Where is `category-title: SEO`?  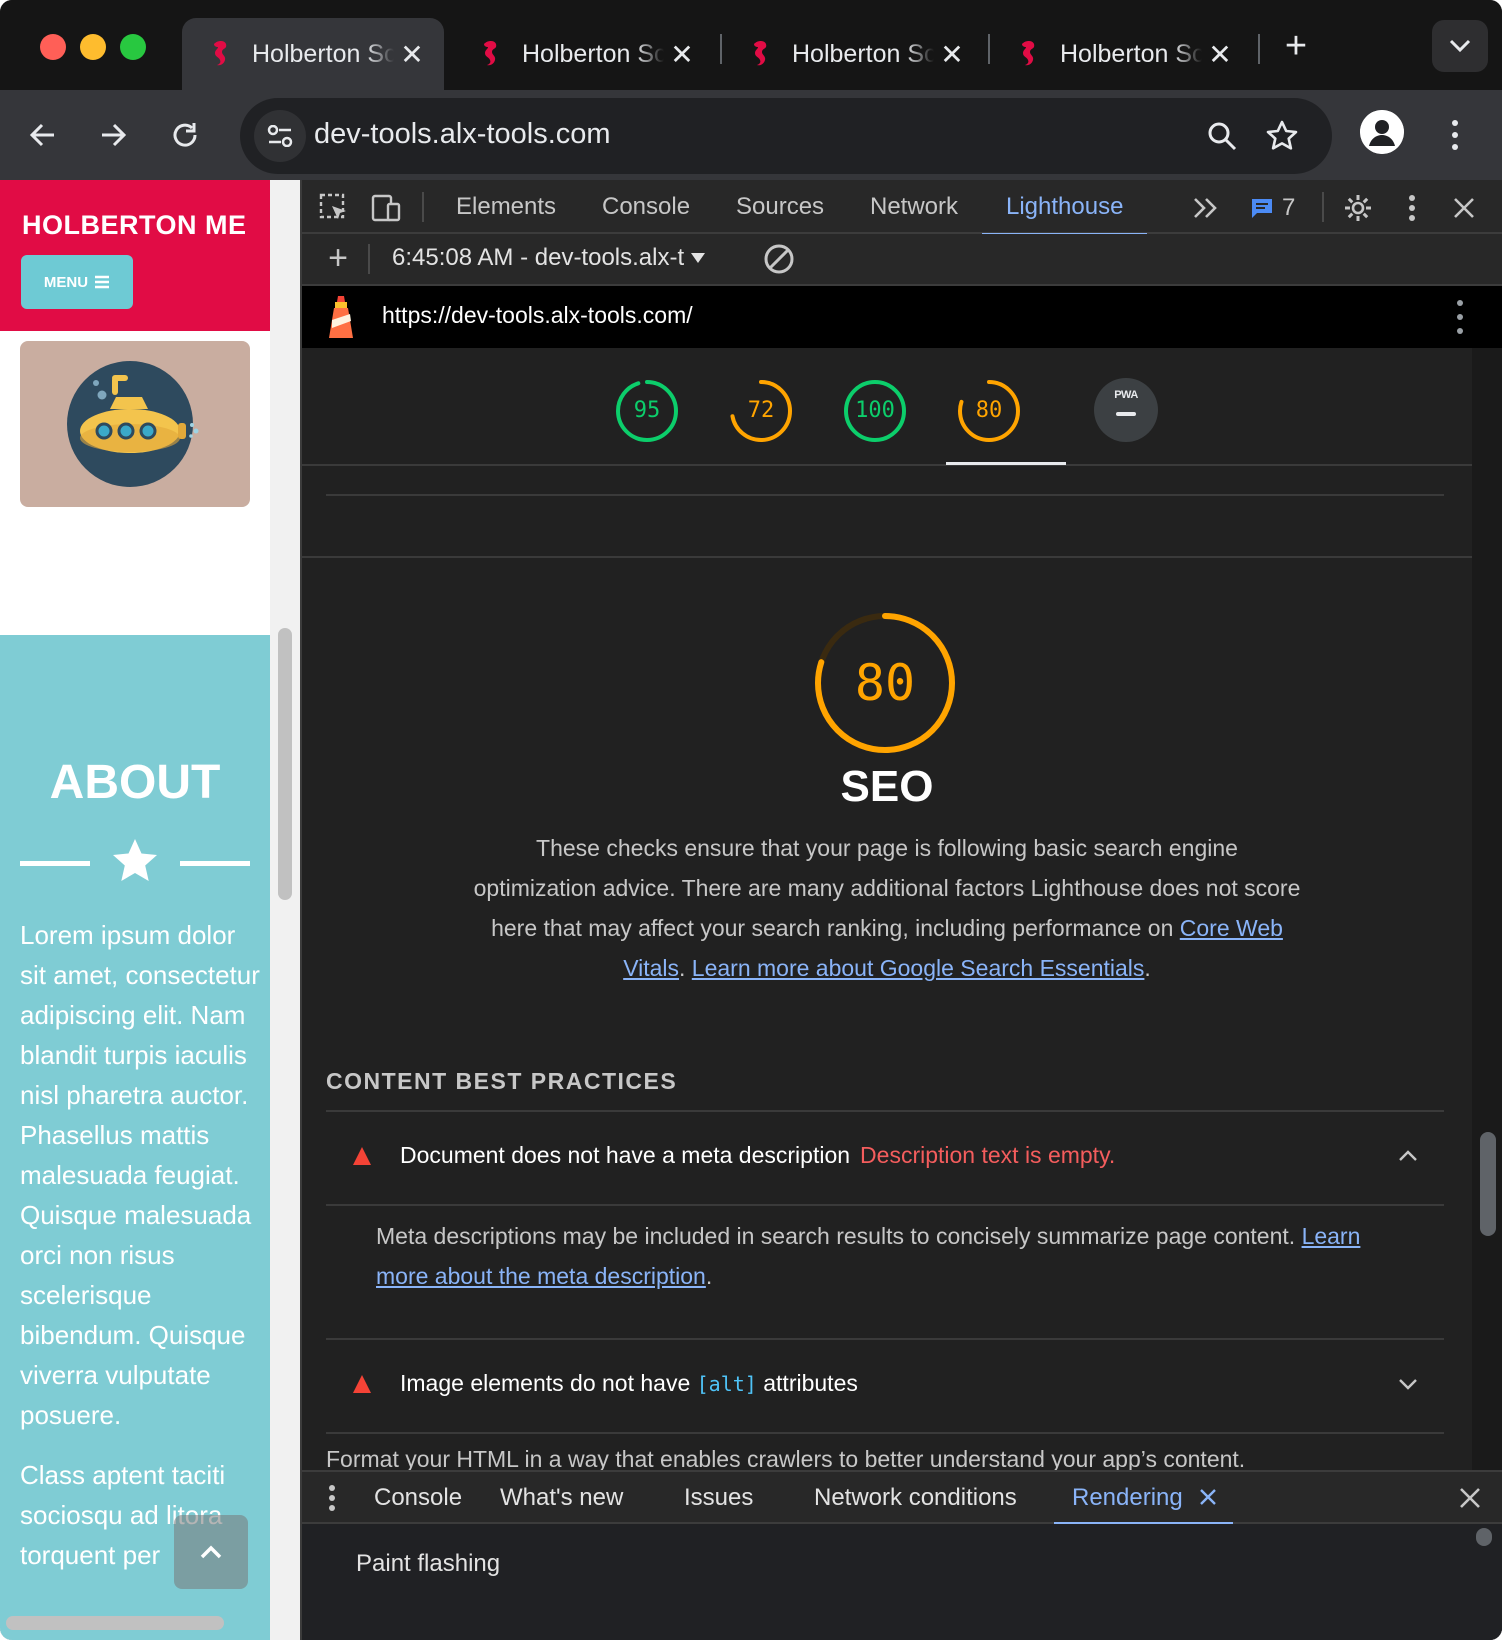 category-title: SEO is located at coordinates (887, 786).